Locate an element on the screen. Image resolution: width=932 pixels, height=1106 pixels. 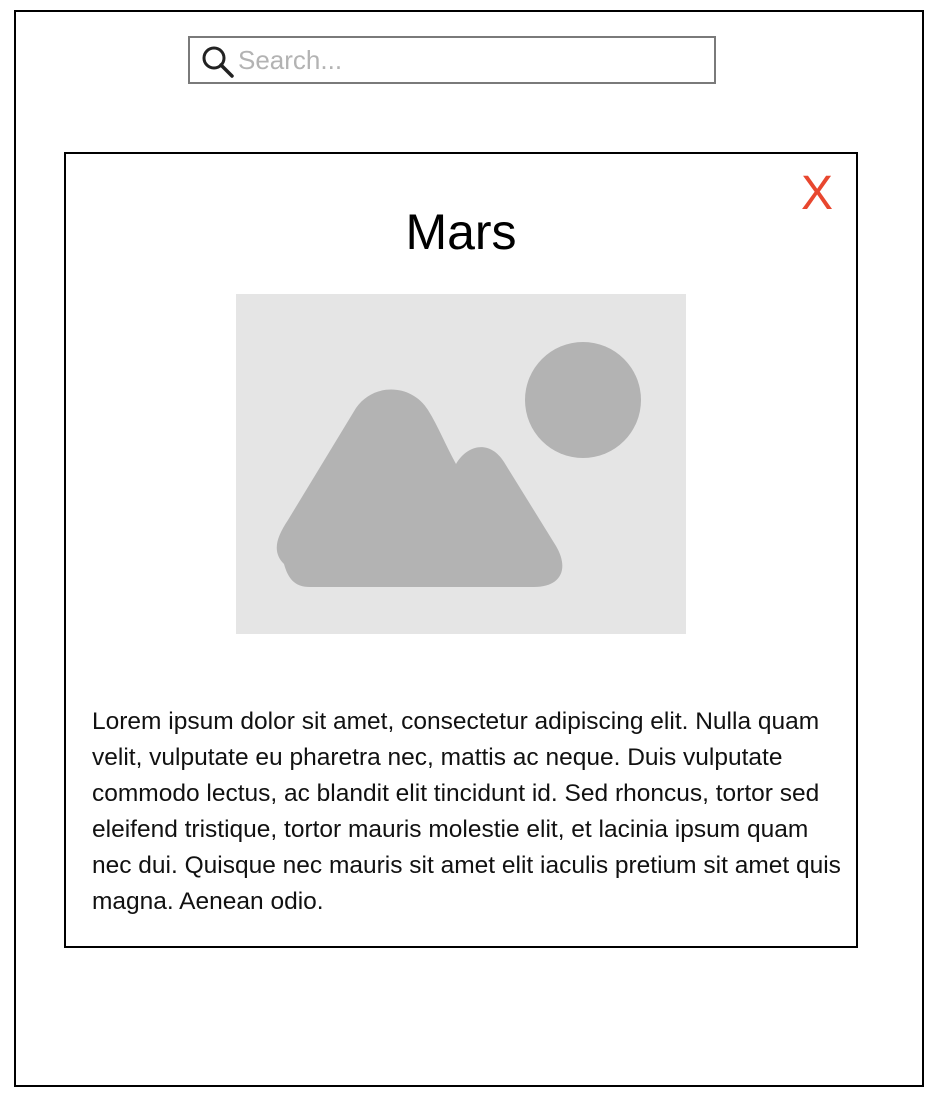
sun-shape is located at coordinates (583, 400).